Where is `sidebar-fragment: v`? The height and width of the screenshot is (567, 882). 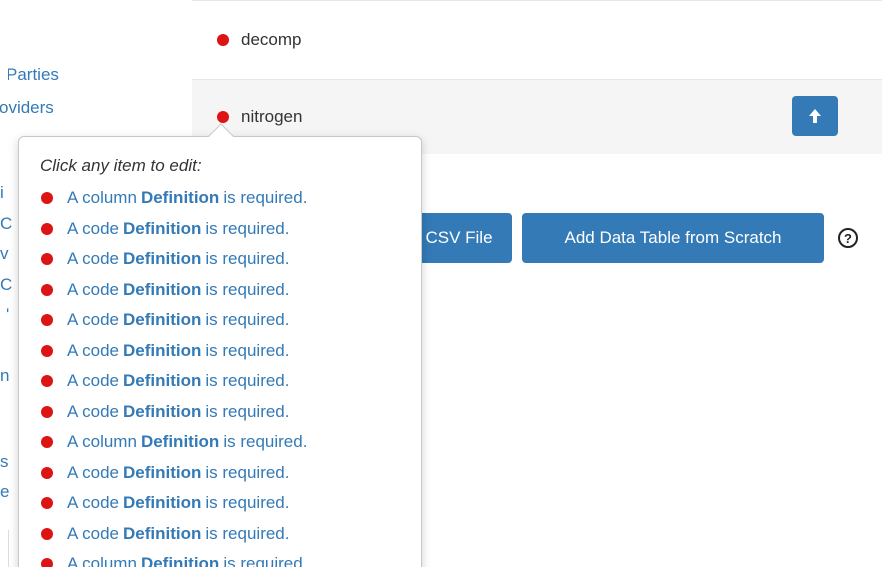
sidebar-fragment: v is located at coordinates (4, 254).